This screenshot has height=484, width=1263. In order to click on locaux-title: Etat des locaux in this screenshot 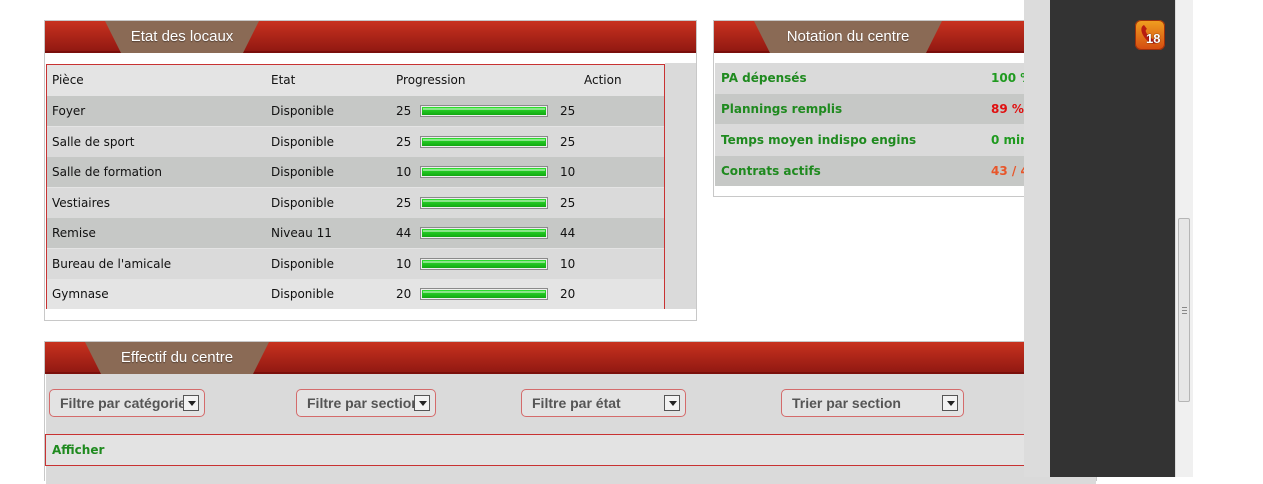, I will do `click(182, 36)`.